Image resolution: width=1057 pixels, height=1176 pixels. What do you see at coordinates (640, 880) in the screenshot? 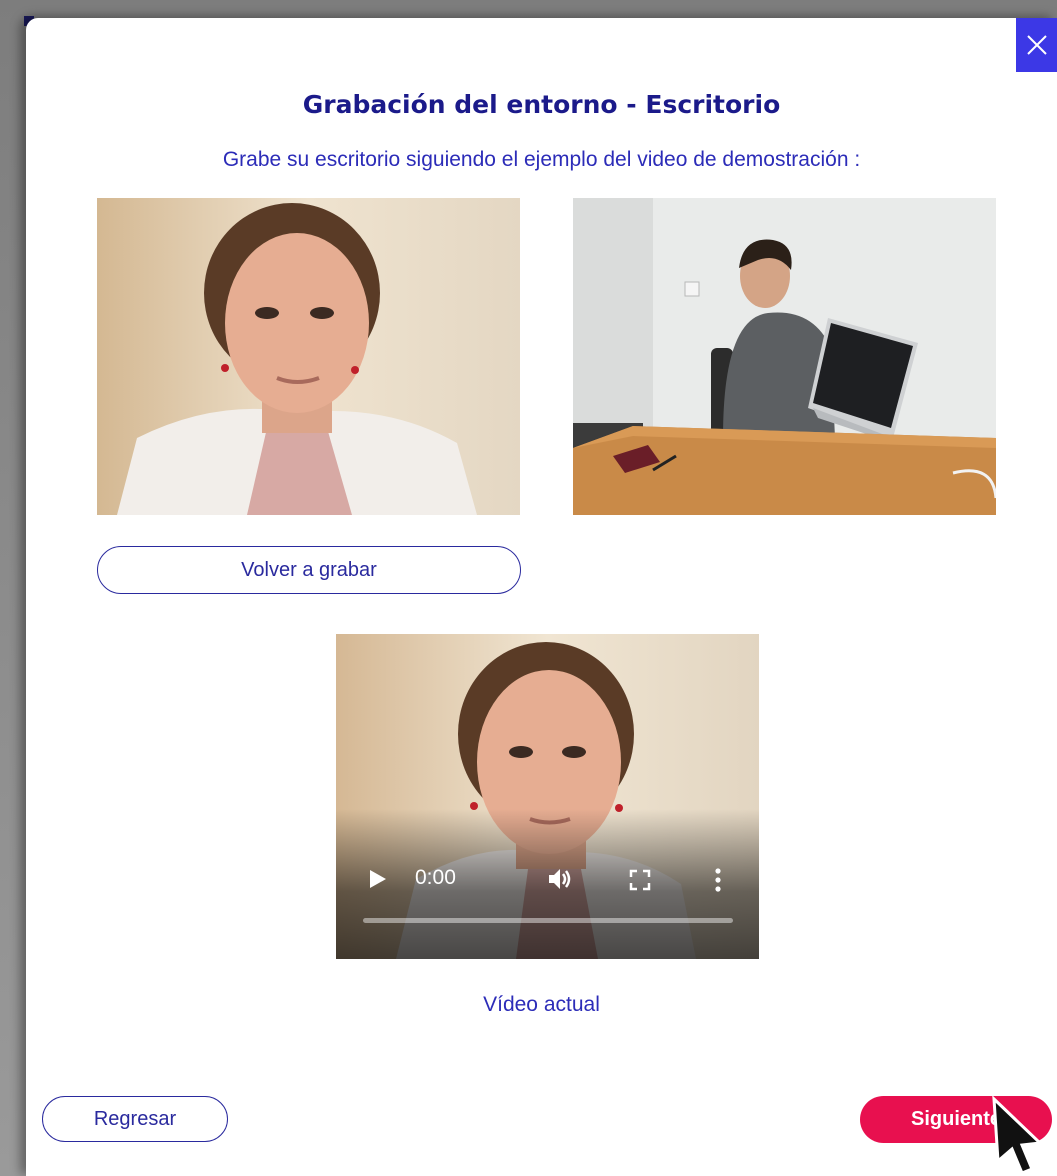
I see `fullscreen-icon` at bounding box center [640, 880].